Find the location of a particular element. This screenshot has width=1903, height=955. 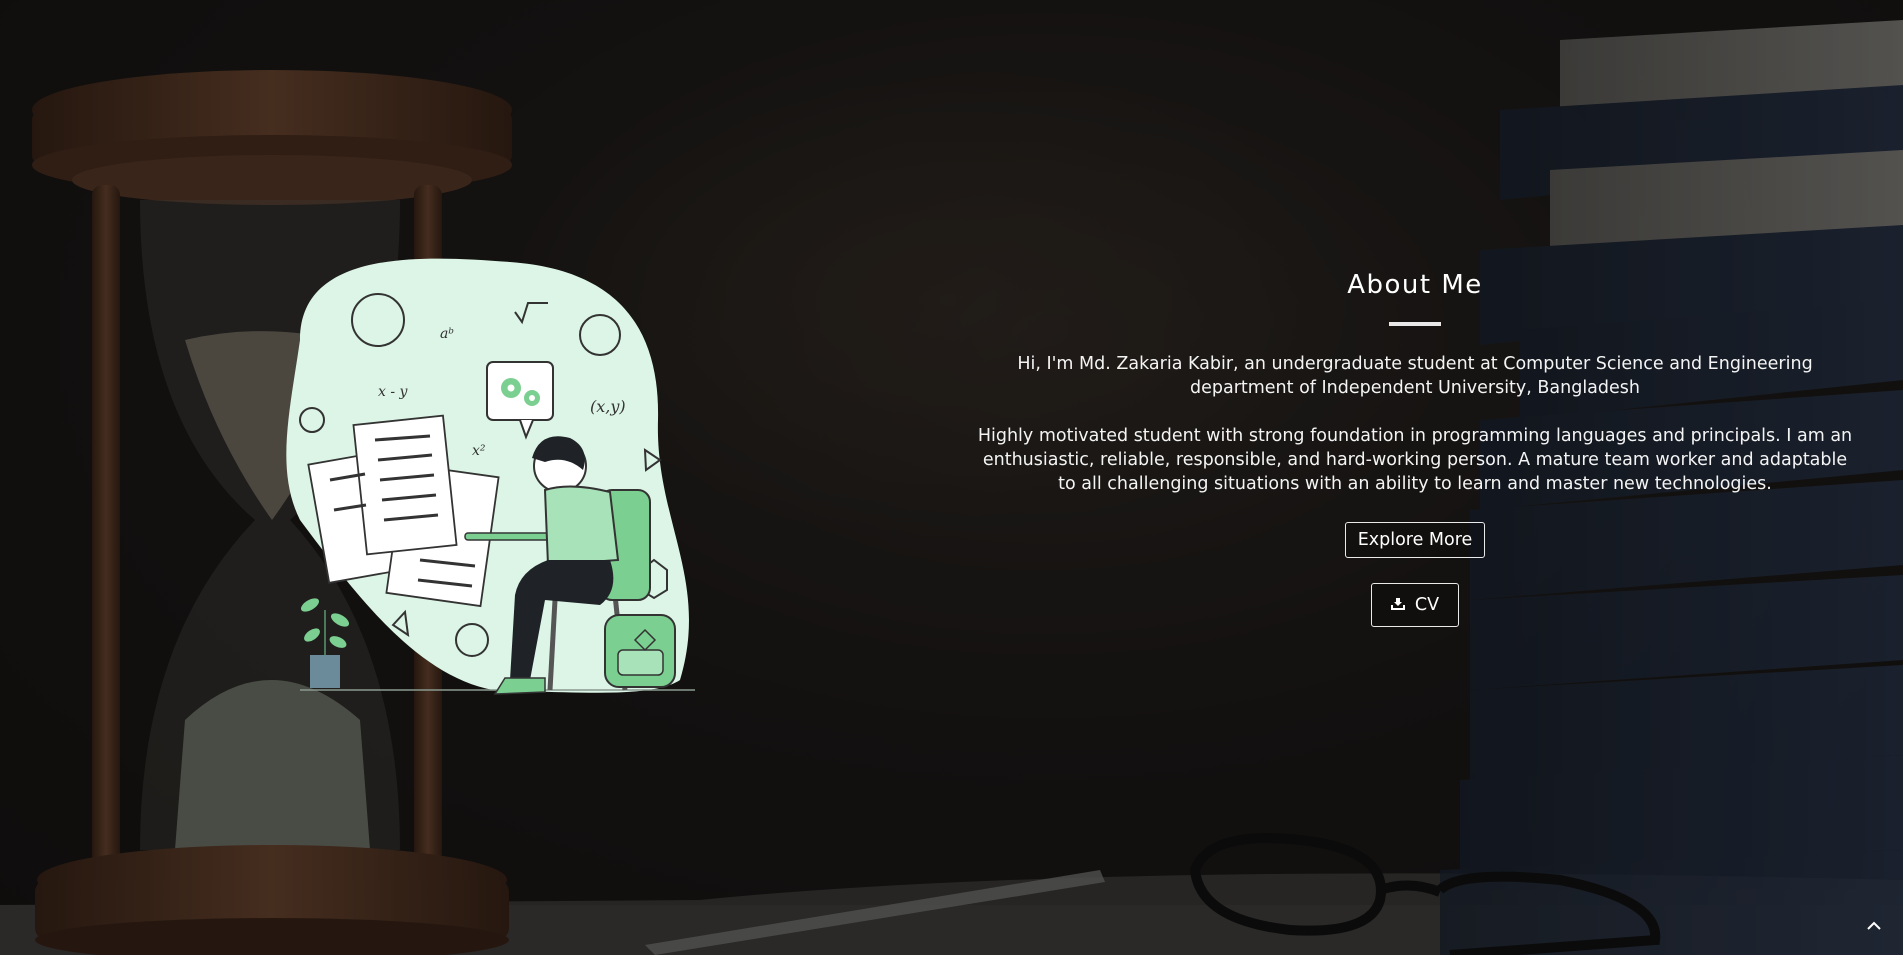

explore-more-button: Explore More is located at coordinates (1415, 540).